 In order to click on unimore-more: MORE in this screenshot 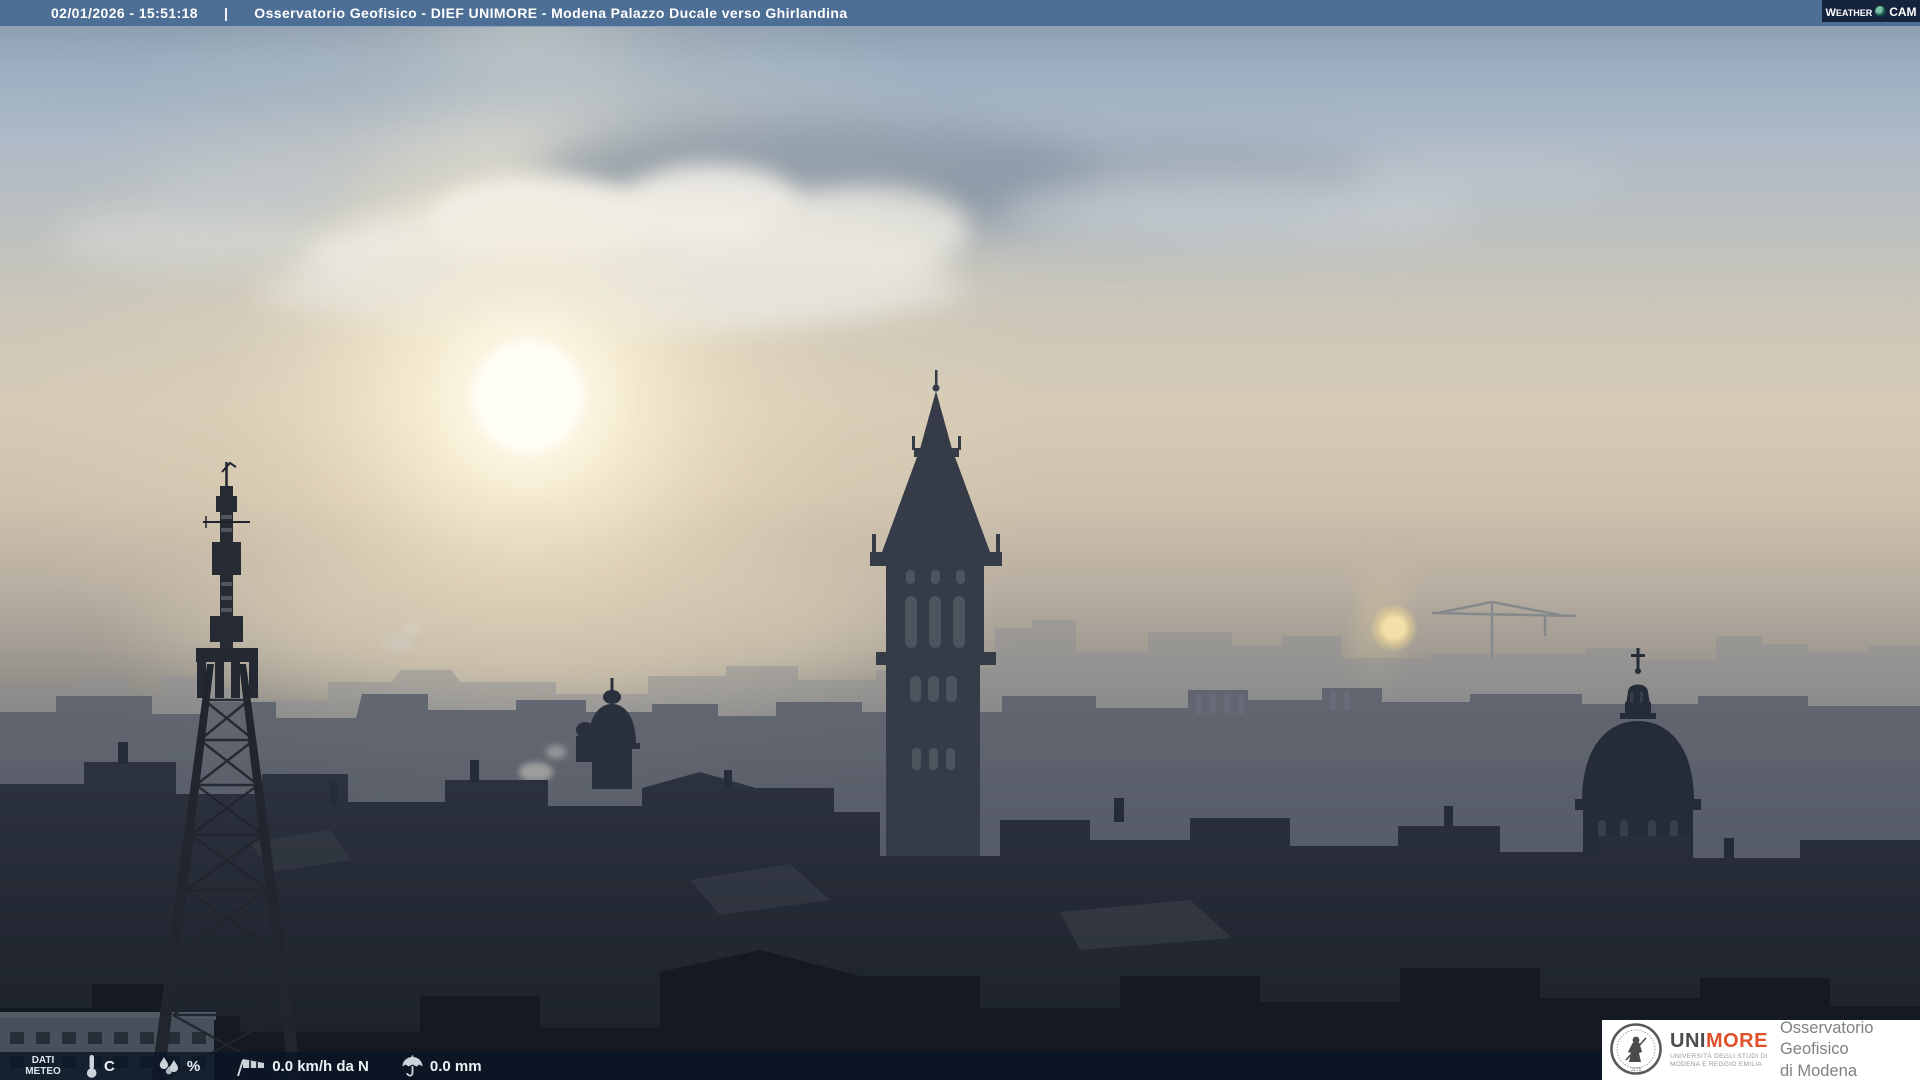, I will do `click(1736, 1040)`.